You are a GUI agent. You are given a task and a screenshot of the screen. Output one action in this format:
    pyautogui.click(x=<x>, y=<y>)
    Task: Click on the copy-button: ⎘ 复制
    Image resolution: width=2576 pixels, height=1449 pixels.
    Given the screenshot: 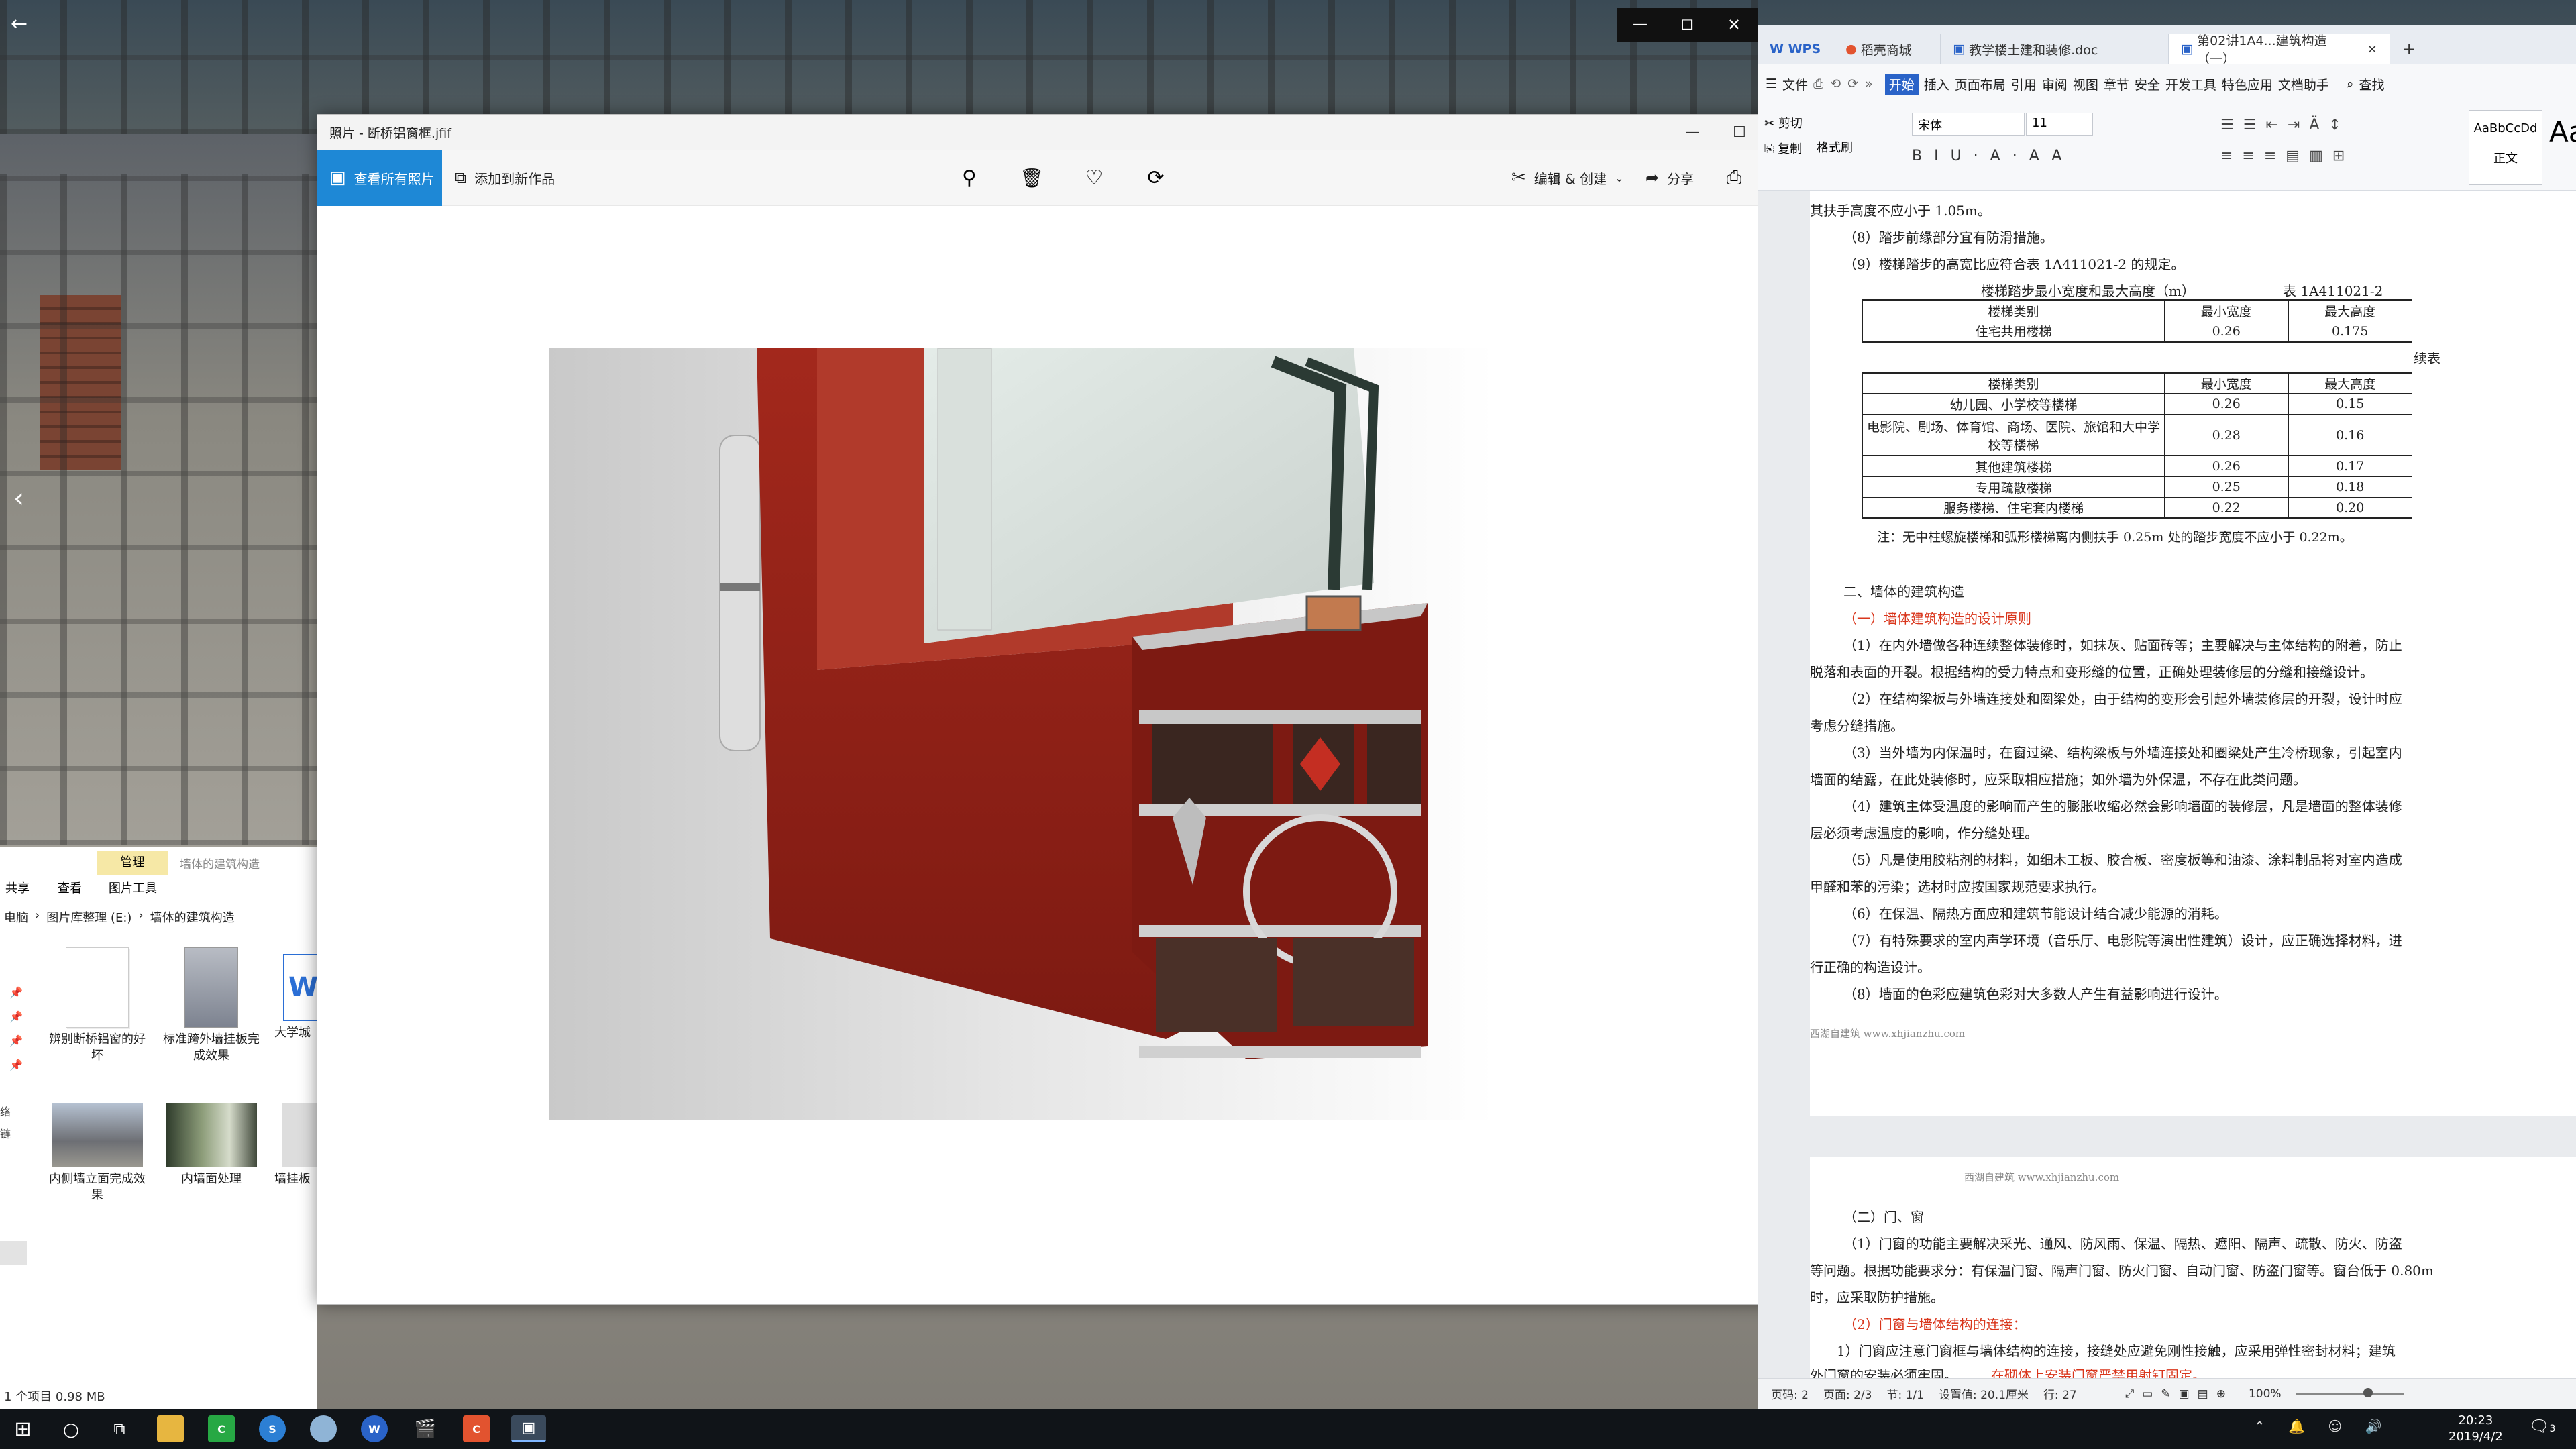 What is the action you would take?
    pyautogui.click(x=1783, y=149)
    